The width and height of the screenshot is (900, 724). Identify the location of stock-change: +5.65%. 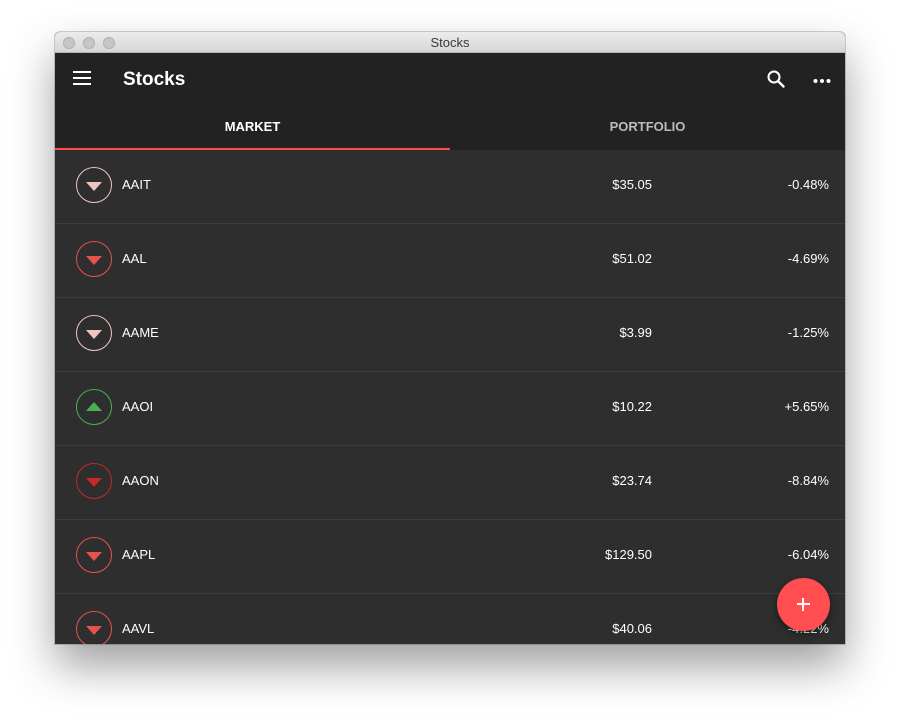
(806, 406).